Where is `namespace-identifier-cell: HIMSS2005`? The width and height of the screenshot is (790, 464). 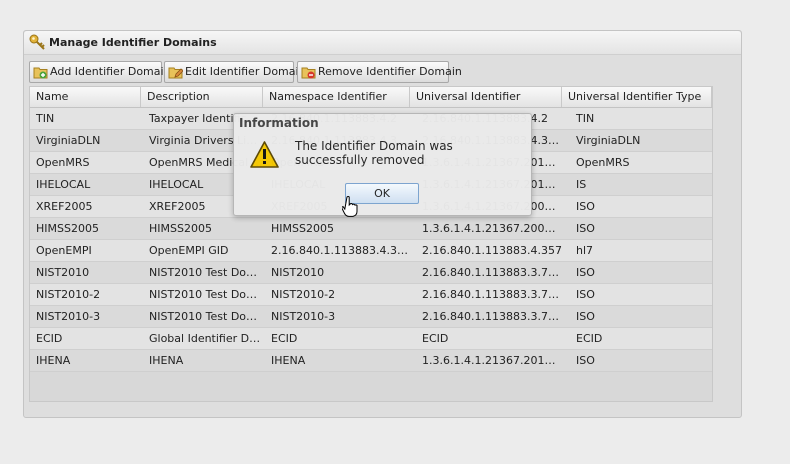 namespace-identifier-cell: HIMSS2005 is located at coordinates (302, 228).